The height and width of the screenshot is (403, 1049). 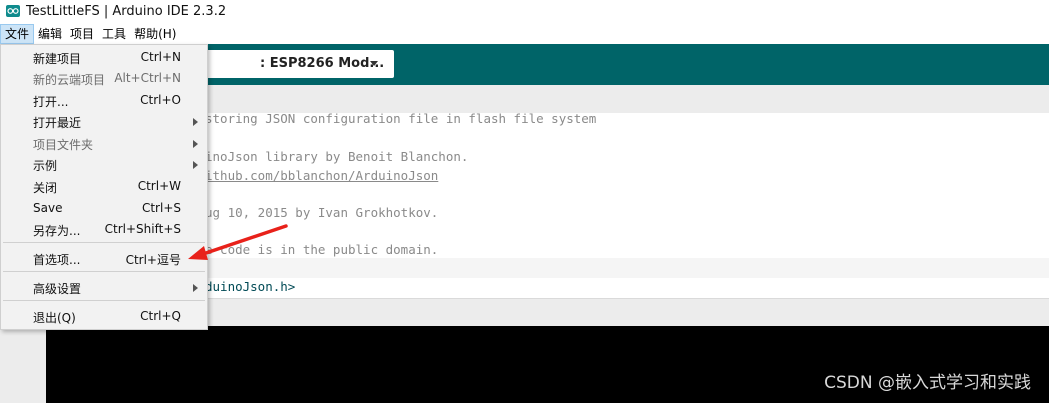 I want to click on menu-item-label: Save, so click(x=48, y=208).